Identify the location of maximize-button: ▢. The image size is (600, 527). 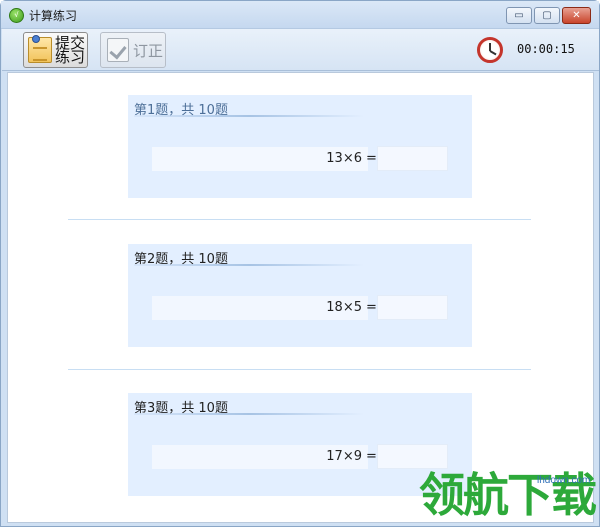
(547, 15).